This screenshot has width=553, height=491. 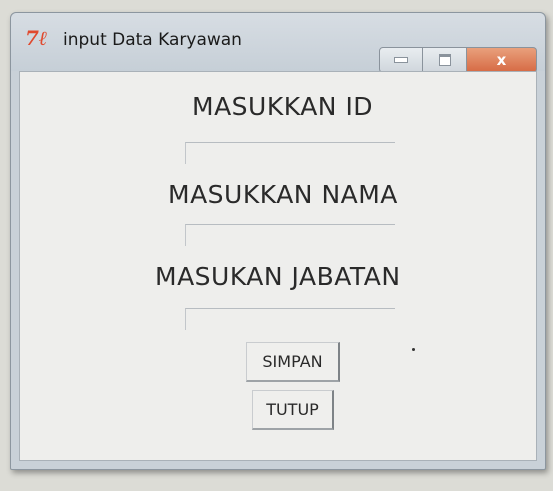 I want to click on id-label: MASUKKAN ID, so click(x=283, y=106).